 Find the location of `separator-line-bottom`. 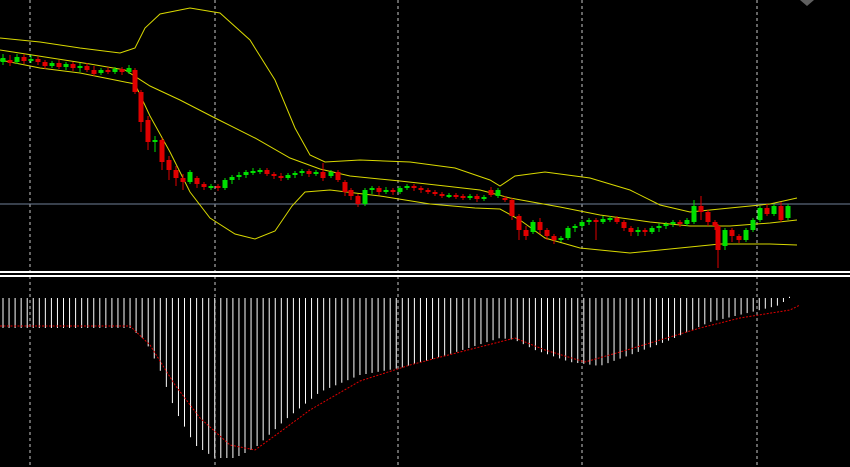

separator-line-bottom is located at coordinates (425, 276).